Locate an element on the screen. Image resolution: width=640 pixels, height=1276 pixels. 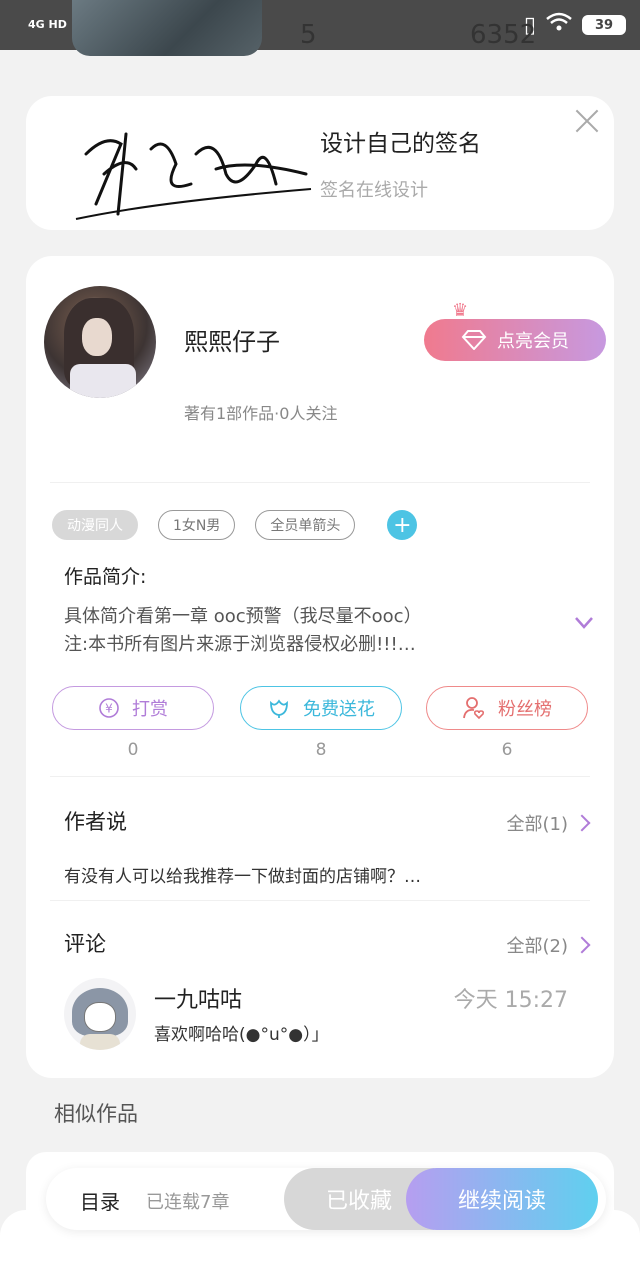
tag-item: 全员单箭头 is located at coordinates (305, 525).